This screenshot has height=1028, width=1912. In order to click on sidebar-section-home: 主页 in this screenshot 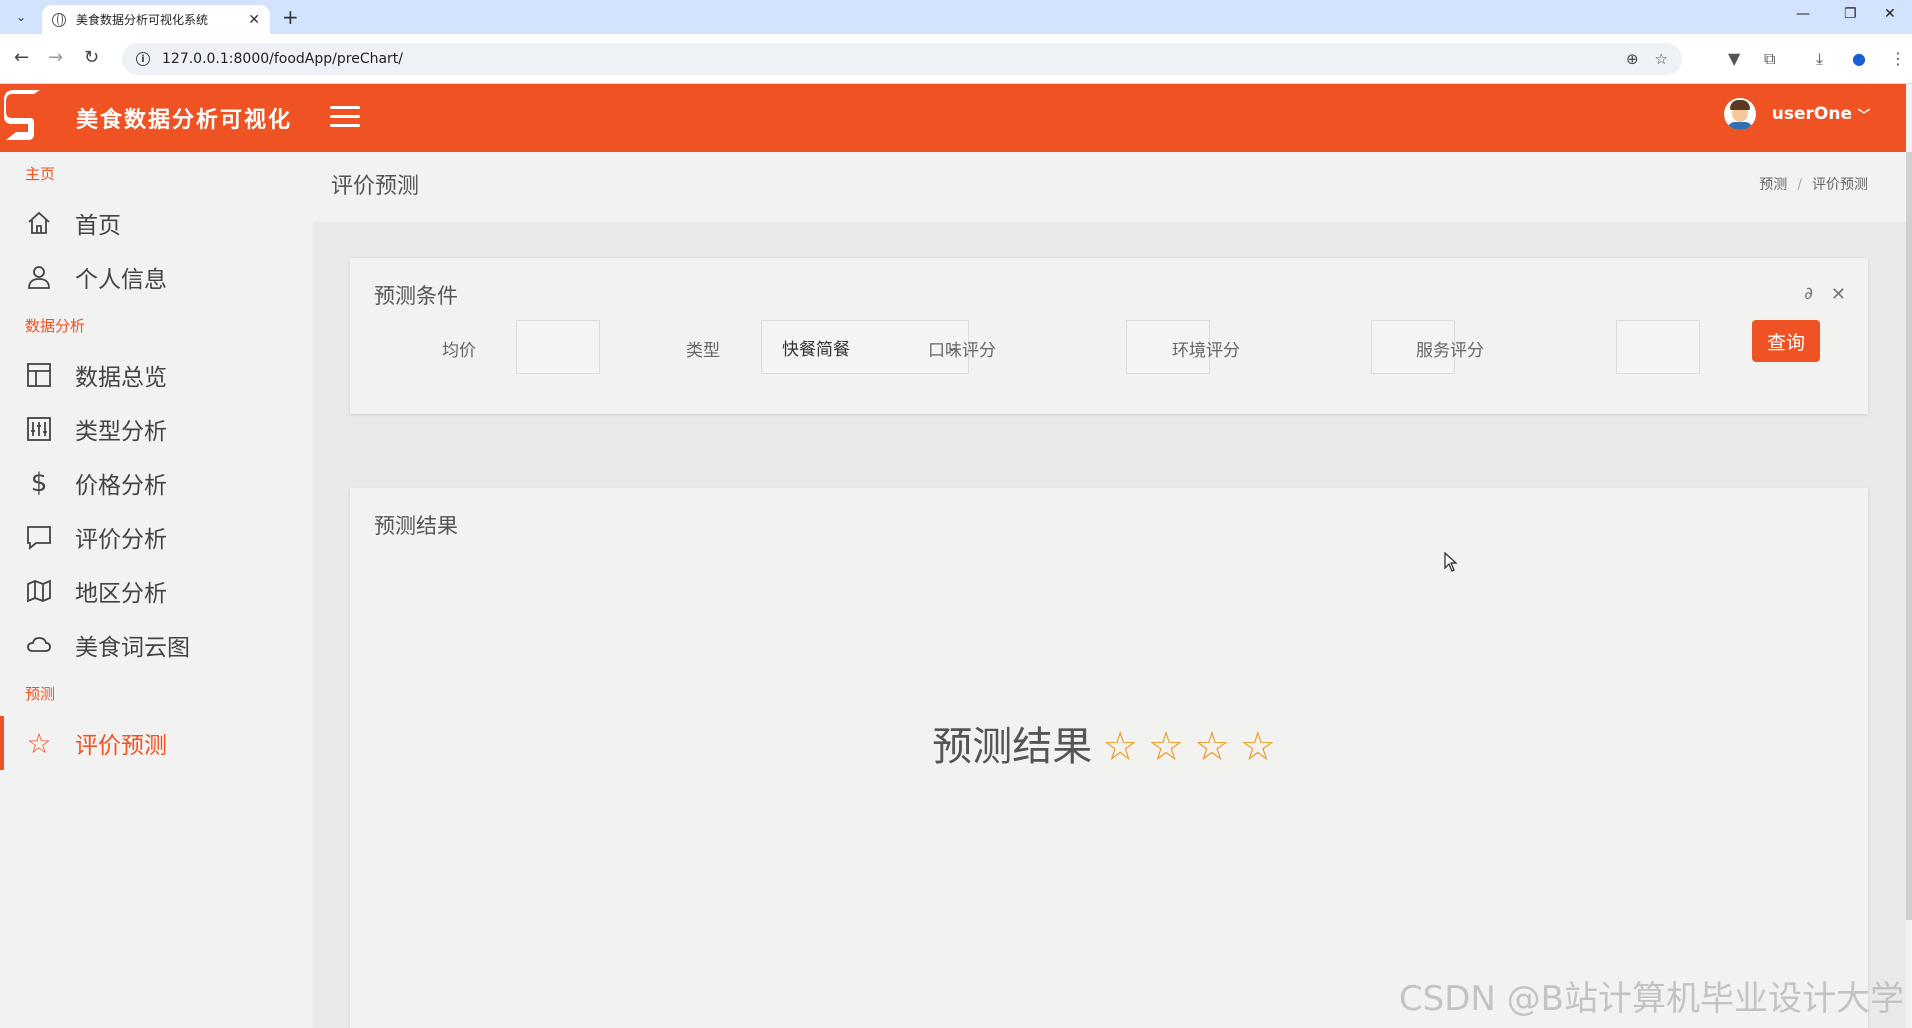, I will do `click(40, 174)`.